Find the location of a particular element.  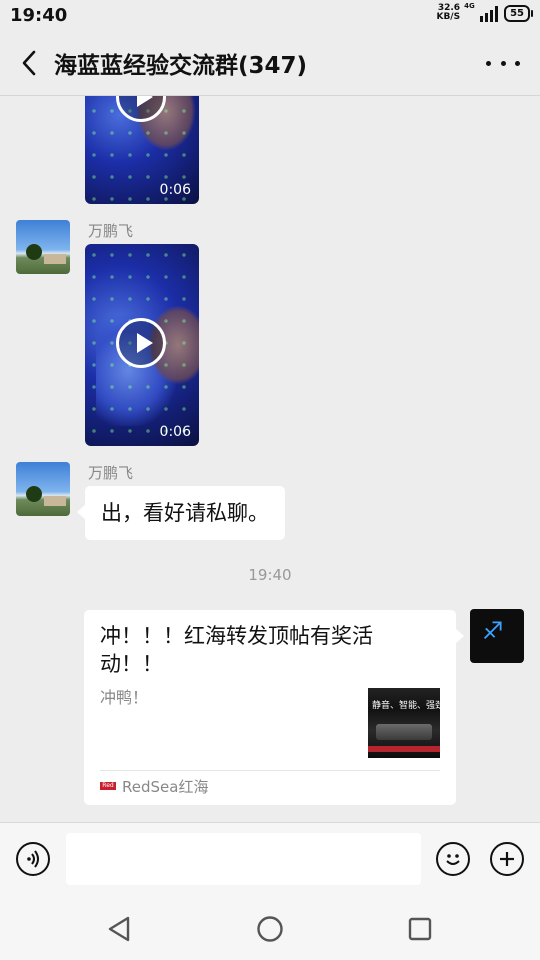

emoji-button is located at coordinates (453, 859).